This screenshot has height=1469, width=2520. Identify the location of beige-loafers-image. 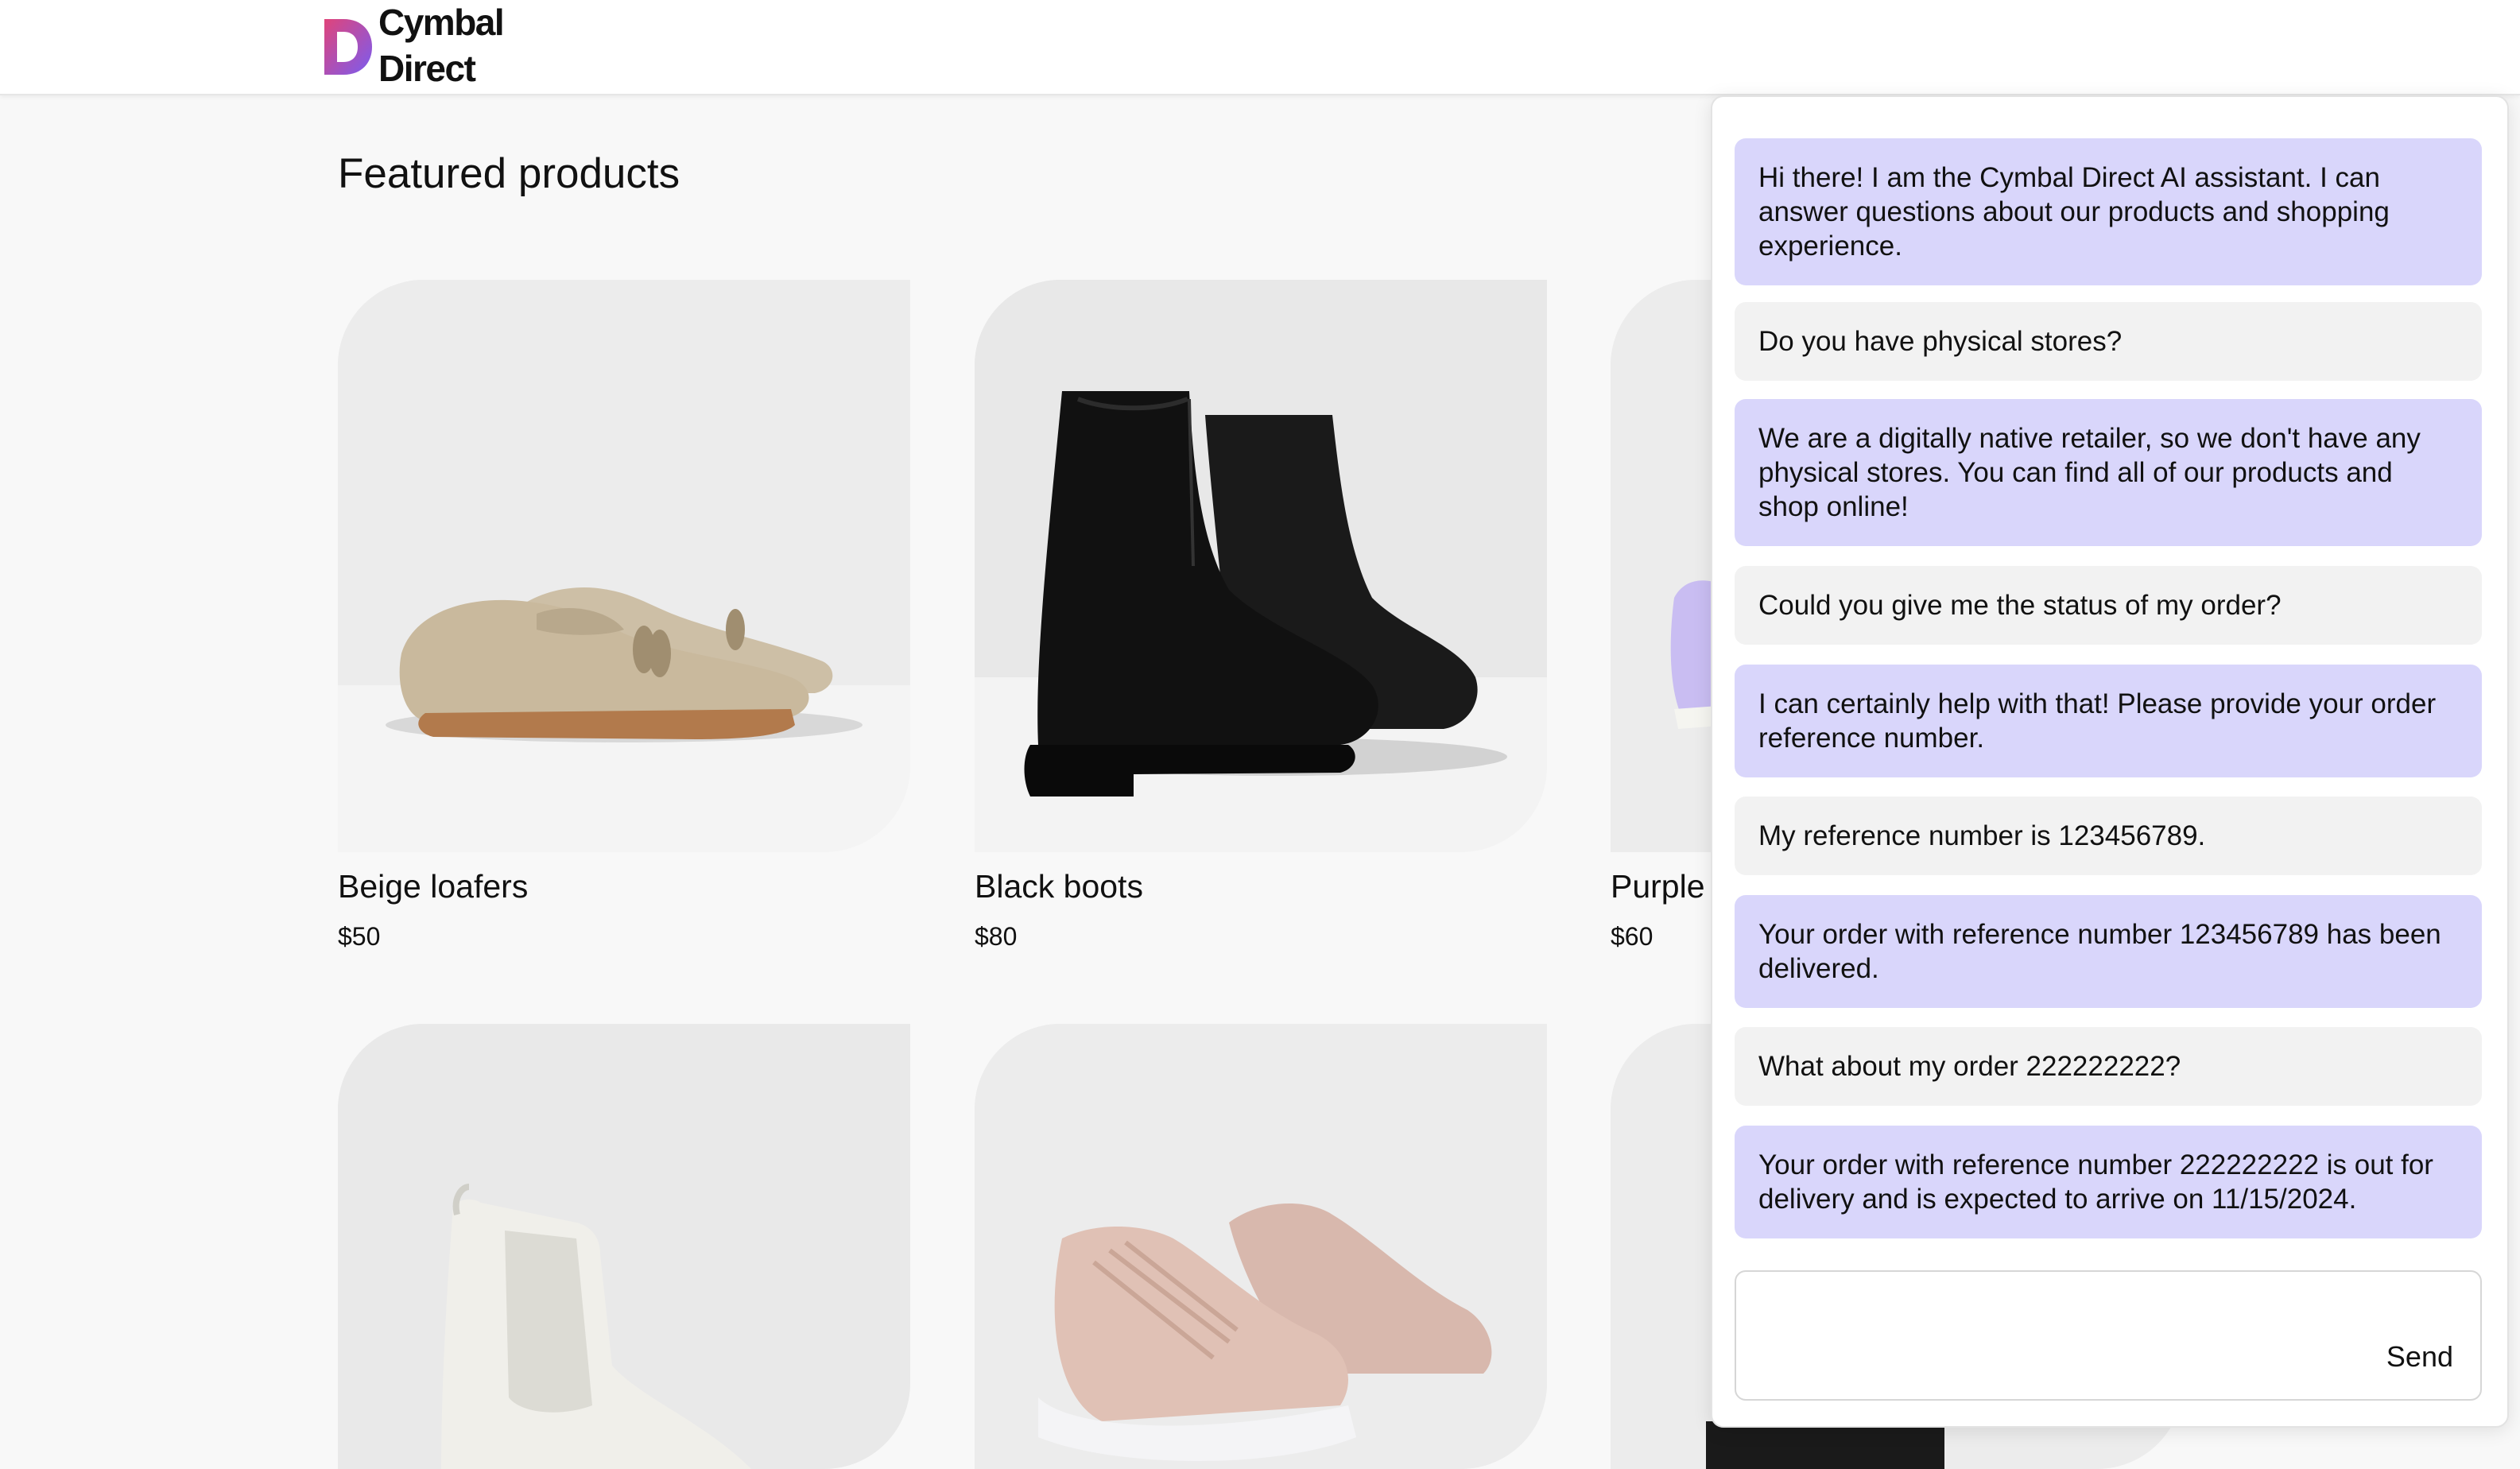
(624, 566).